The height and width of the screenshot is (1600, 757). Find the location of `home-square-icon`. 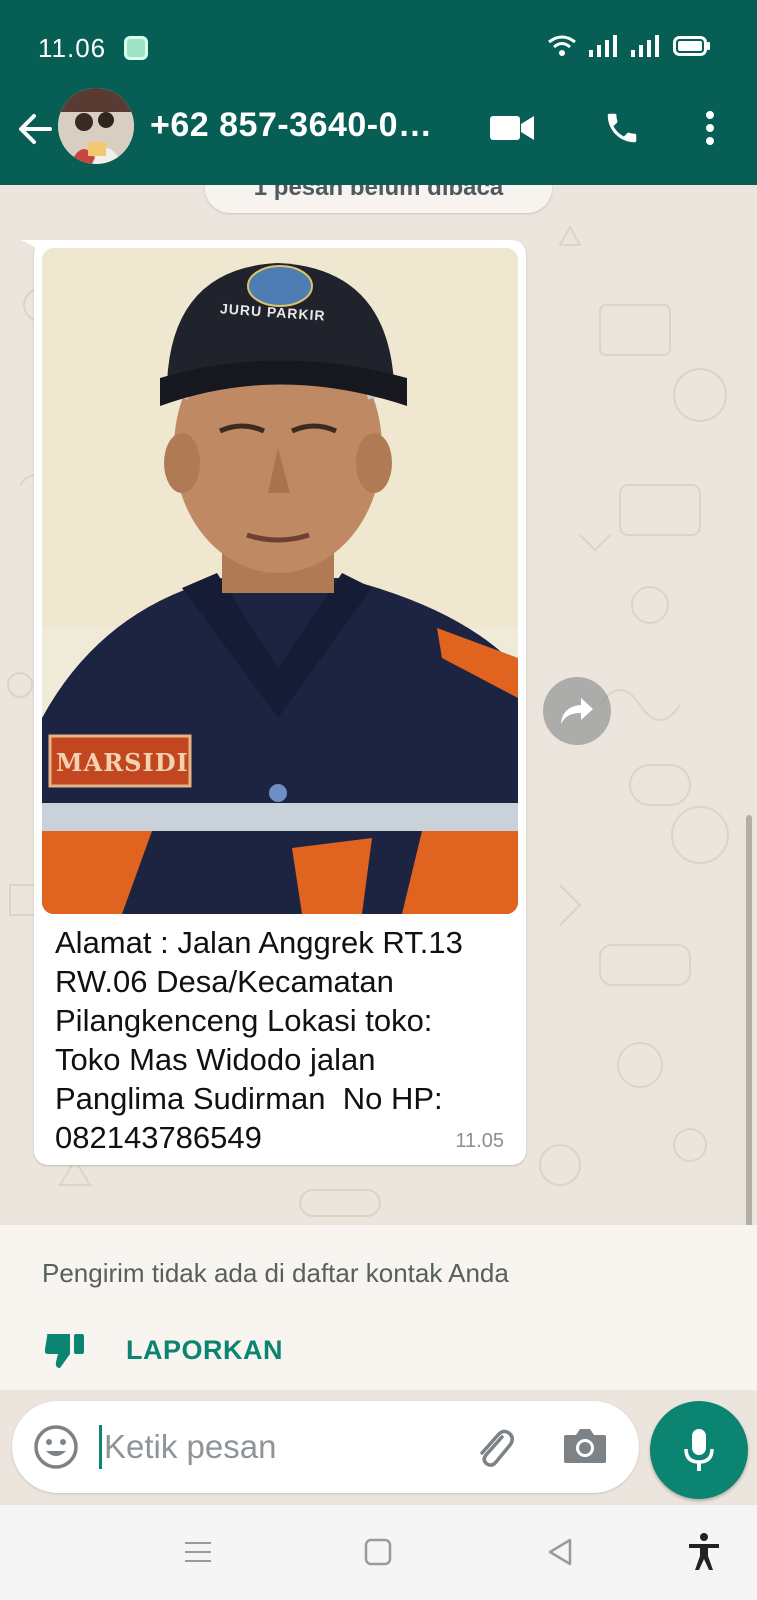

home-square-icon is located at coordinates (378, 1552).